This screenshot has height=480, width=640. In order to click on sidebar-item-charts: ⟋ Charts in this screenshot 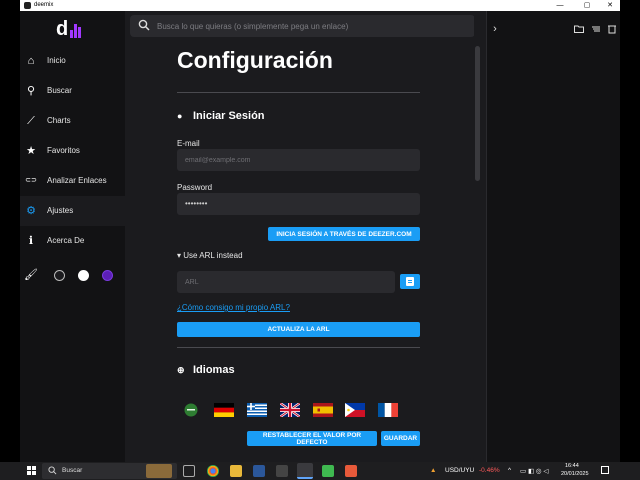, I will do `click(72, 121)`.